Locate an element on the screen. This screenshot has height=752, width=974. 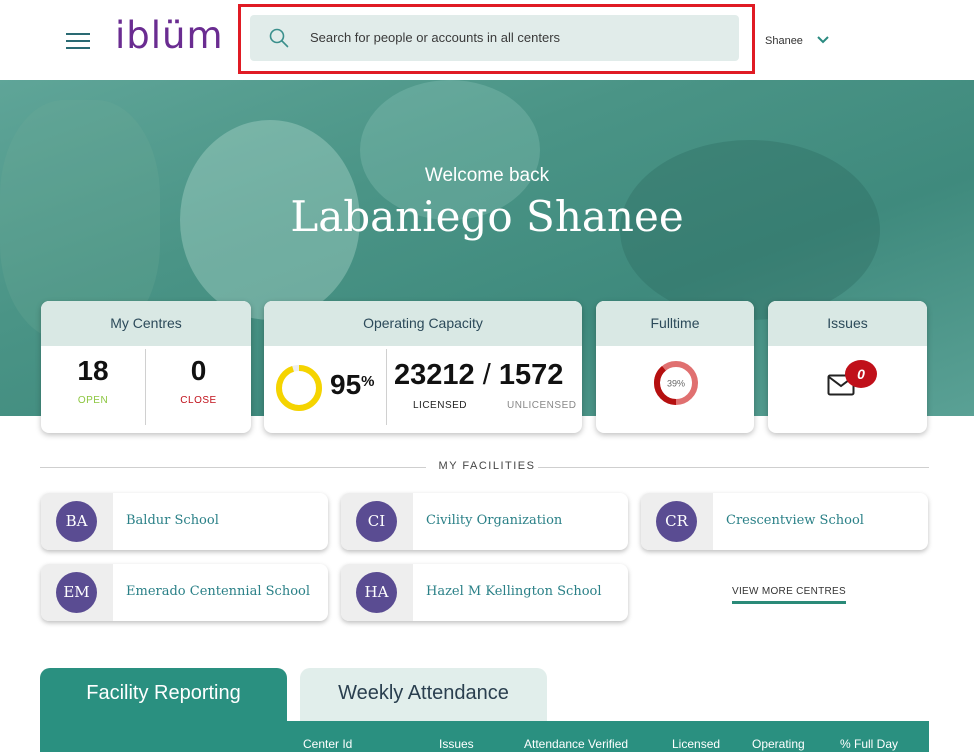
card-title: My Centres is located at coordinates (146, 323).